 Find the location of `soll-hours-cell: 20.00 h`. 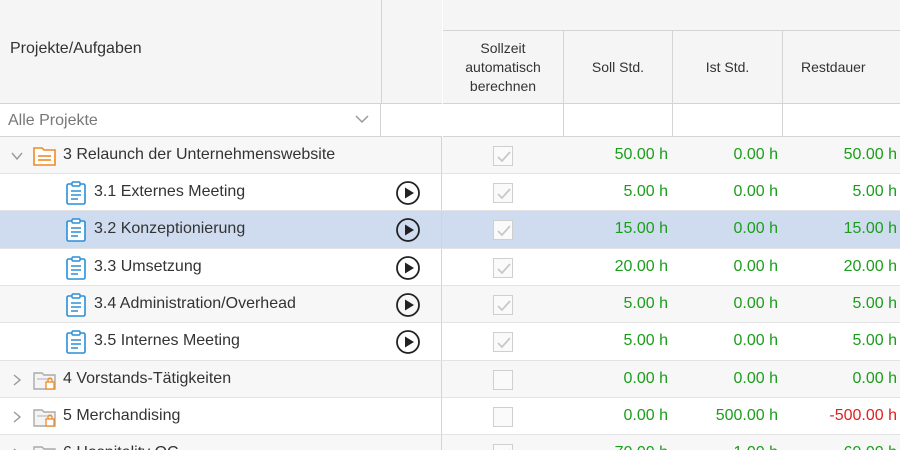

soll-hours-cell: 20.00 h is located at coordinates (641, 266).